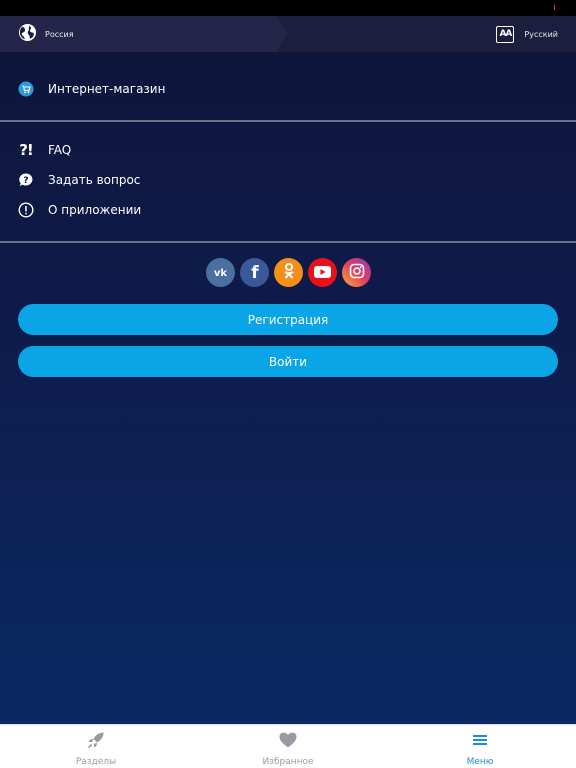 This screenshot has height=768, width=576. I want to click on shop-icon, so click(26, 89).